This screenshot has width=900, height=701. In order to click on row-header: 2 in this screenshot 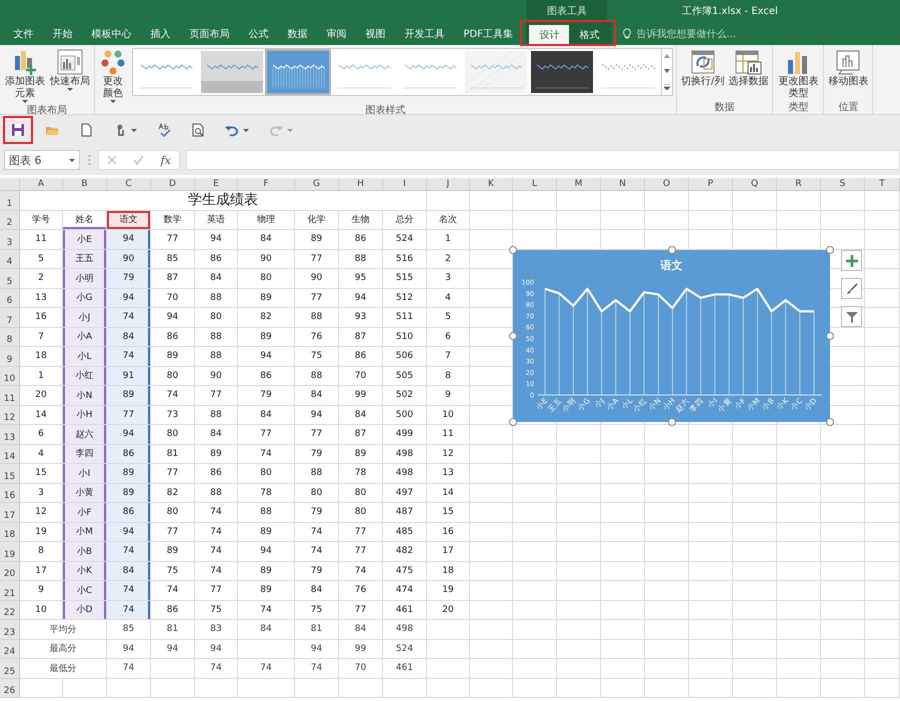, I will do `click(10, 220)`.